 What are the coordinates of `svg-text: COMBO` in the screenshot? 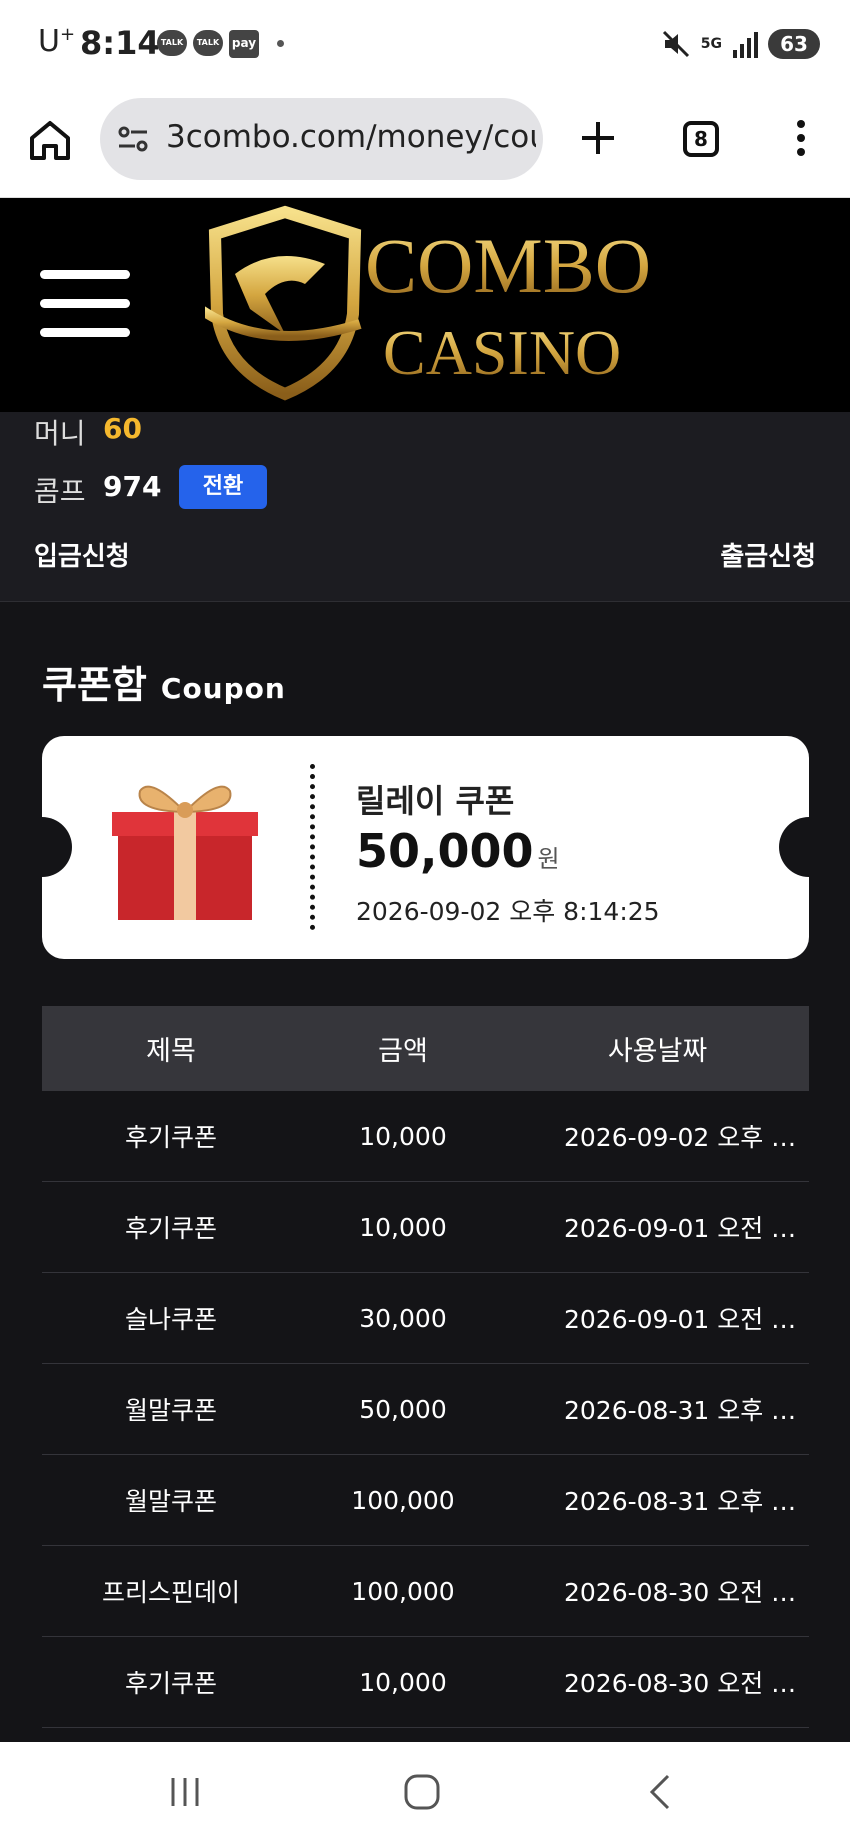 It's located at (508, 265).